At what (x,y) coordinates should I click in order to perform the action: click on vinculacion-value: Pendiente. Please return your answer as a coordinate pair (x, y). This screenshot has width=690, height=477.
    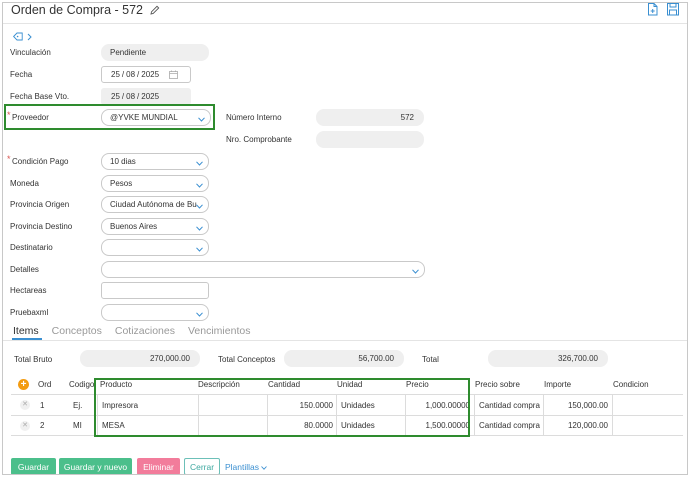
    Looking at the image, I should click on (128, 52).